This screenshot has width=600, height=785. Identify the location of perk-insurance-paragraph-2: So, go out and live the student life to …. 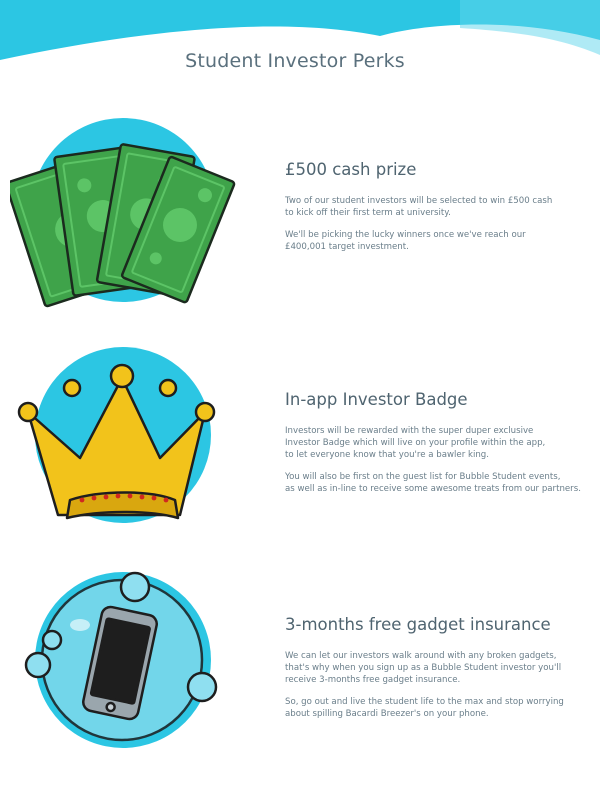
(424, 708).